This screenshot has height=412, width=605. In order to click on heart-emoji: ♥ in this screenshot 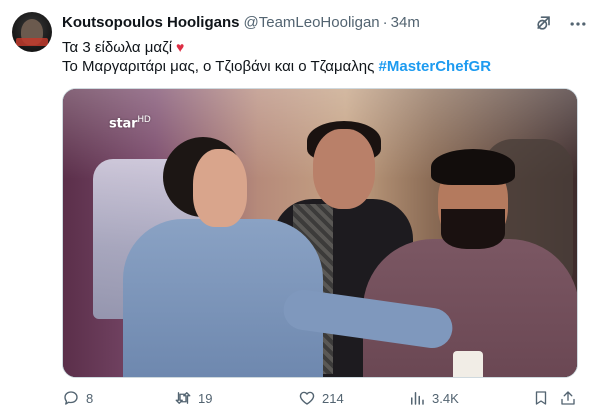, I will do `click(180, 47)`.